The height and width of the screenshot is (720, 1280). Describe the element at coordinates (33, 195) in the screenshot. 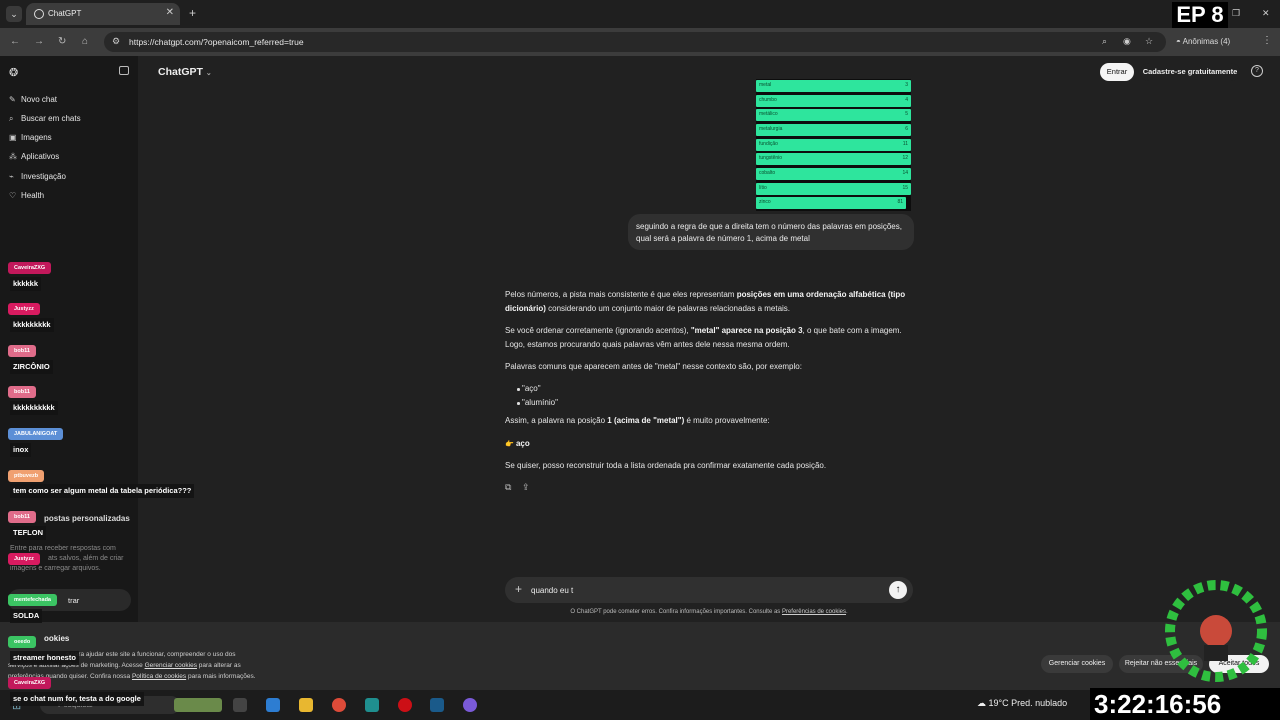

I see `sidebar-item-label: Health` at that location.